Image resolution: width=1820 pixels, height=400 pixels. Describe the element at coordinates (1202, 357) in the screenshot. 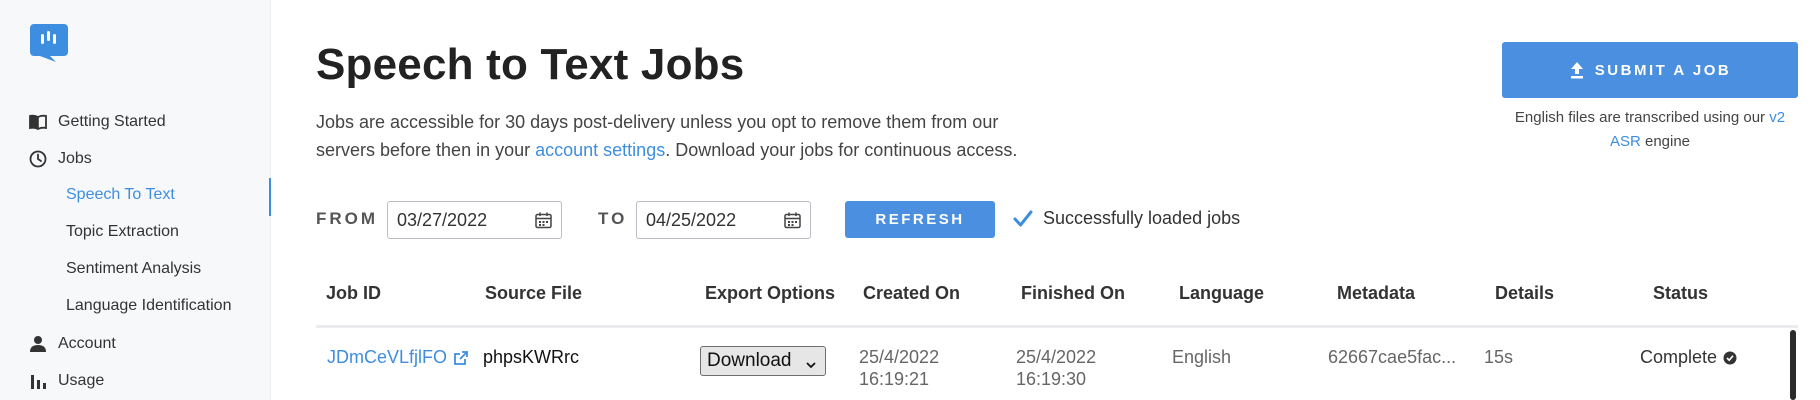

I see `language-cell: English` at that location.